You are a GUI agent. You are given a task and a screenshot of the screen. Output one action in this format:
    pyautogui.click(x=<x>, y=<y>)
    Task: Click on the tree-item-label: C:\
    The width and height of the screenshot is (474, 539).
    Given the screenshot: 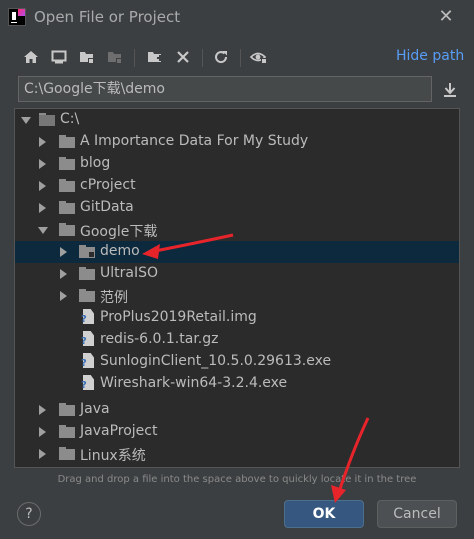 What is the action you would take?
    pyautogui.click(x=70, y=119)
    